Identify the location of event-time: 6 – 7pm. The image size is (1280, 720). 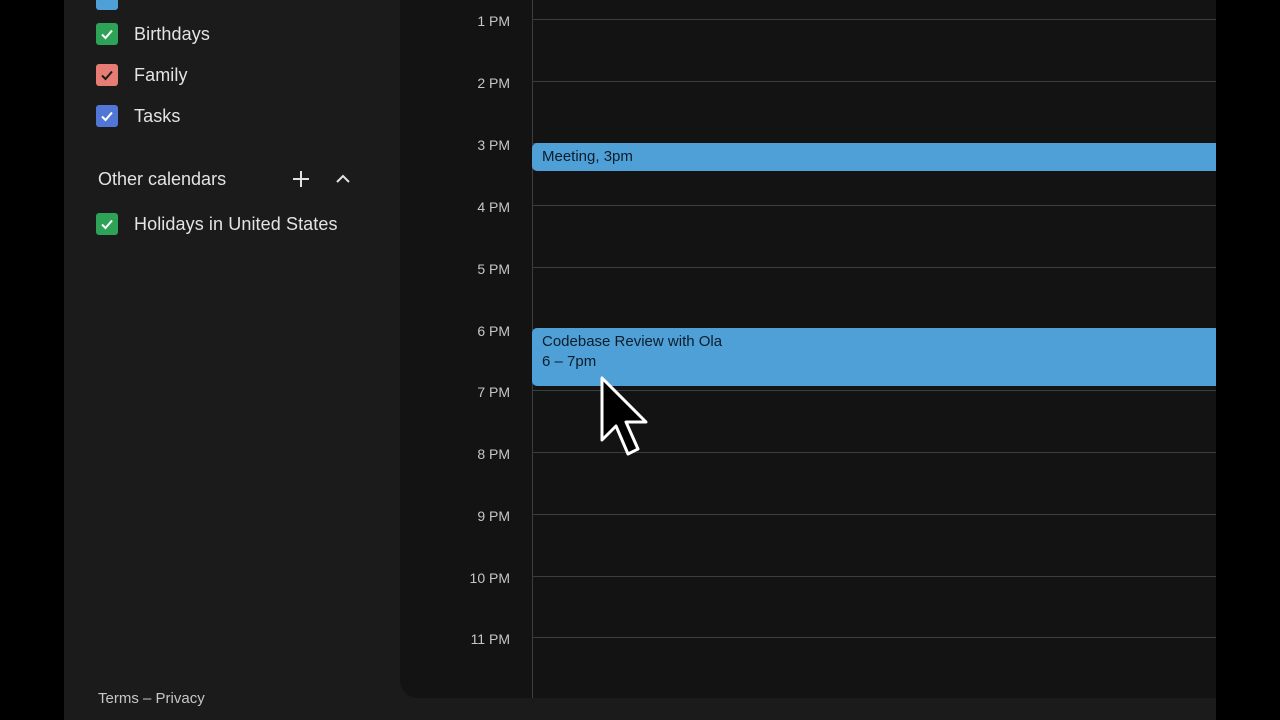
(569, 361).